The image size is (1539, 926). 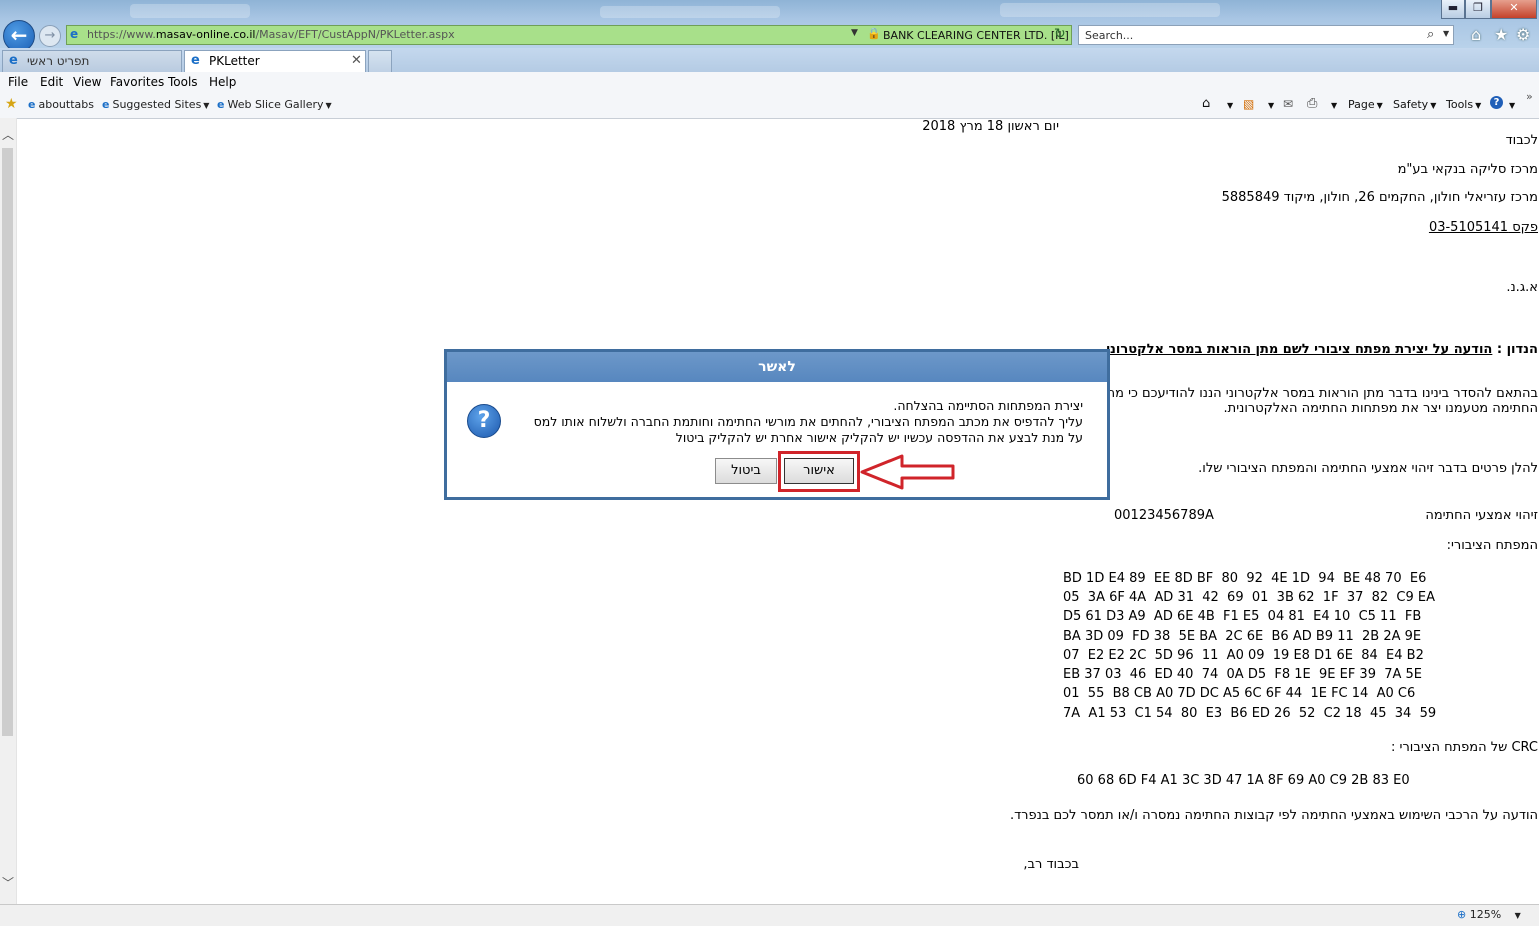 What do you see at coordinates (854, 33) in the screenshot?
I see `address-dropdown-icon: ▼` at bounding box center [854, 33].